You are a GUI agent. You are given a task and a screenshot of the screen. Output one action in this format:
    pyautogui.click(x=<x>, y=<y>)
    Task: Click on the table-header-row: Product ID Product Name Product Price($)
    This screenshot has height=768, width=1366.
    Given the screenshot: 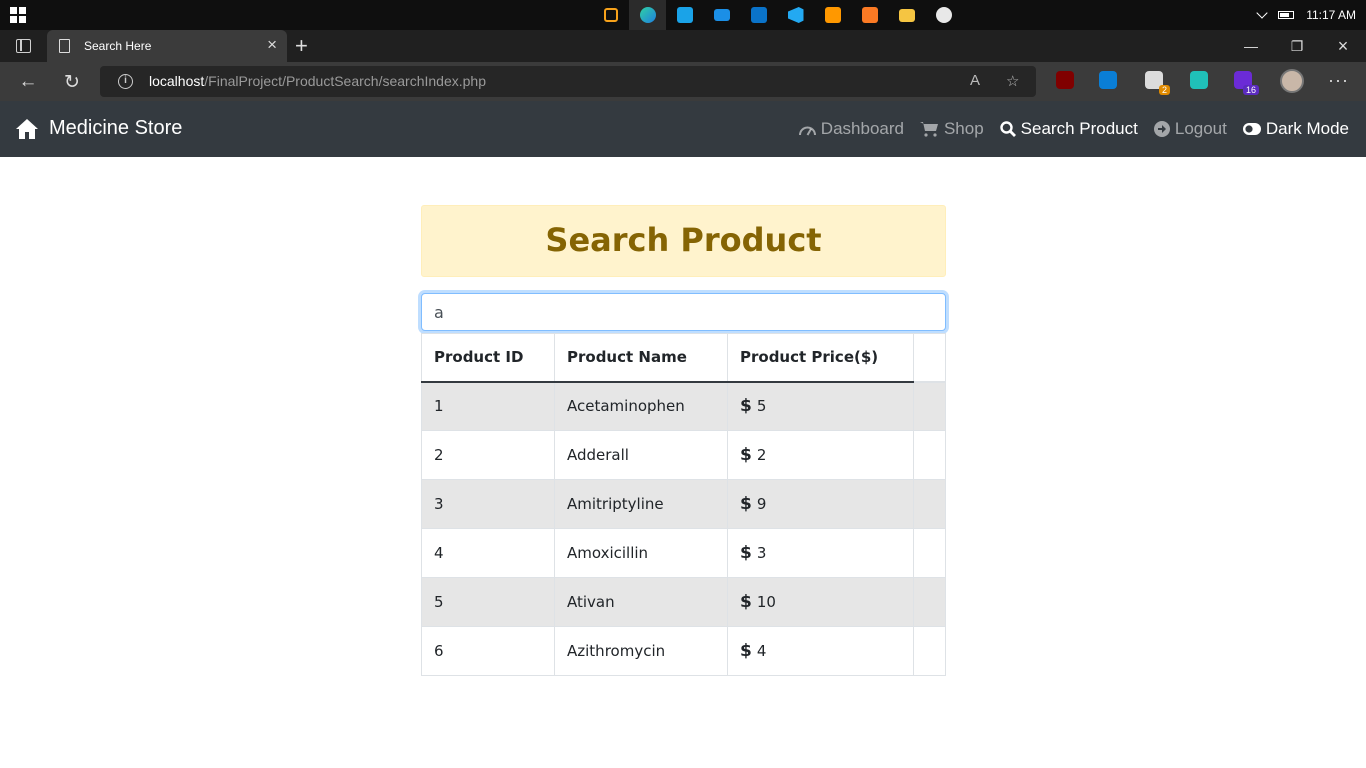 What is the action you would take?
    pyautogui.click(x=683, y=358)
    